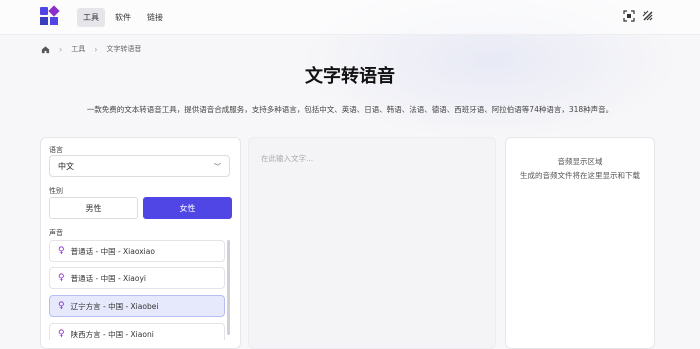 This screenshot has width=700, height=349. I want to click on voice-list-scrollbar, so click(228, 287).